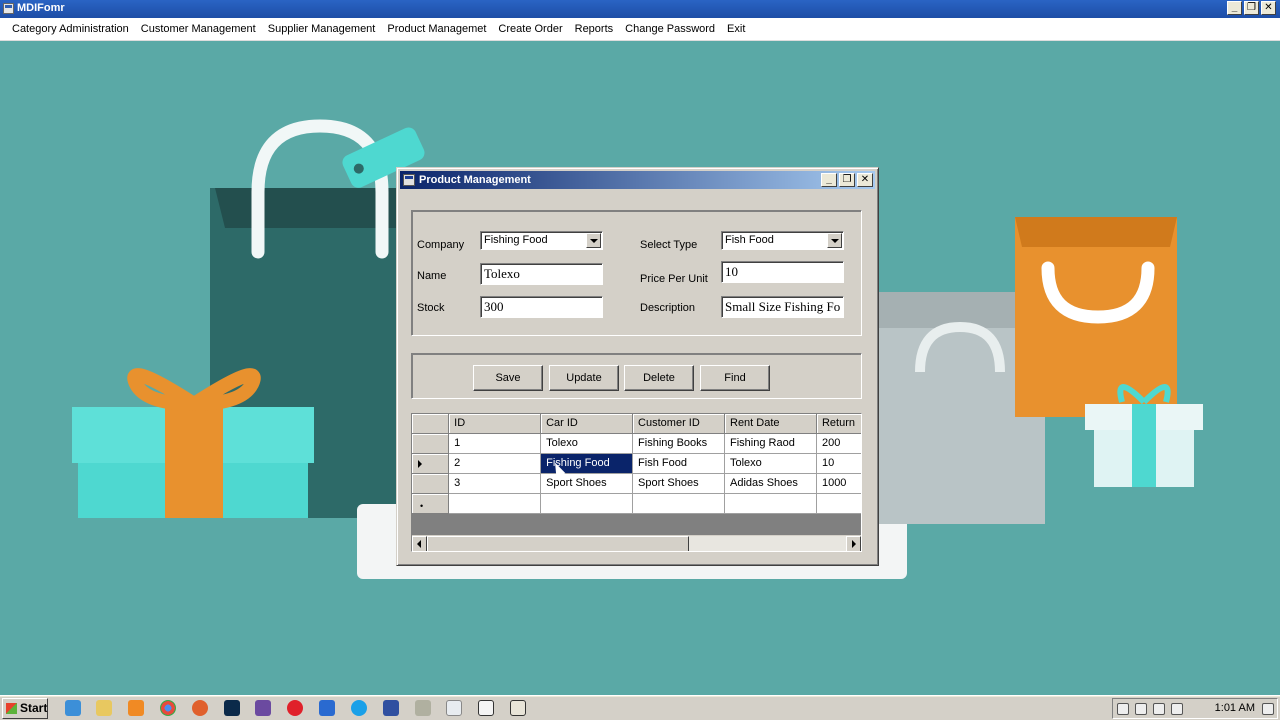  What do you see at coordinates (558, 543) in the screenshot?
I see `scrollbar-thumb` at bounding box center [558, 543].